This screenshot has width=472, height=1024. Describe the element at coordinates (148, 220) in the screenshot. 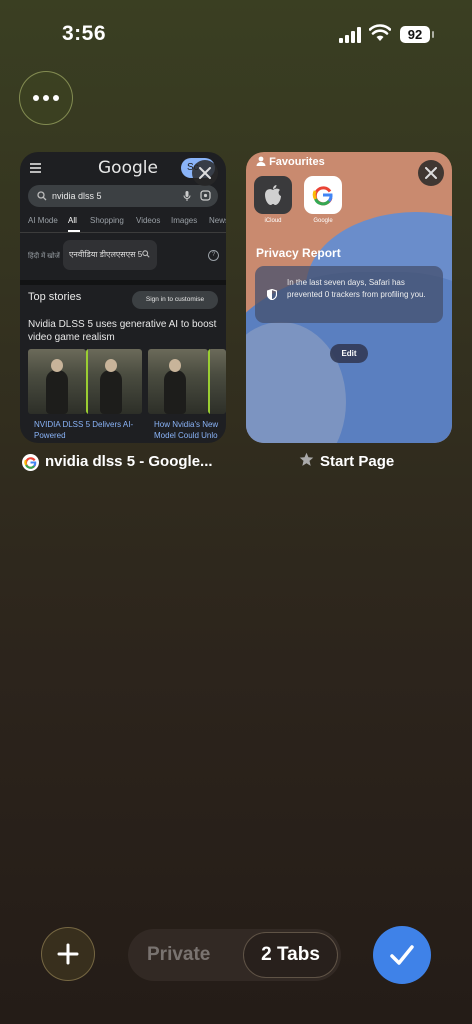

I see `google-nav-item: Videos` at that location.